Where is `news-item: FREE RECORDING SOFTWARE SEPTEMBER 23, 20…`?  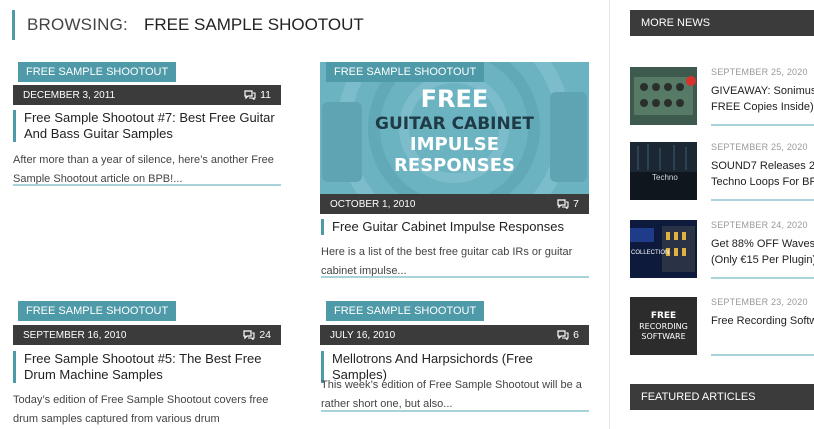 news-item: FREE RECORDING SOFTWARE SEPTEMBER 23, 20… is located at coordinates (722, 327).